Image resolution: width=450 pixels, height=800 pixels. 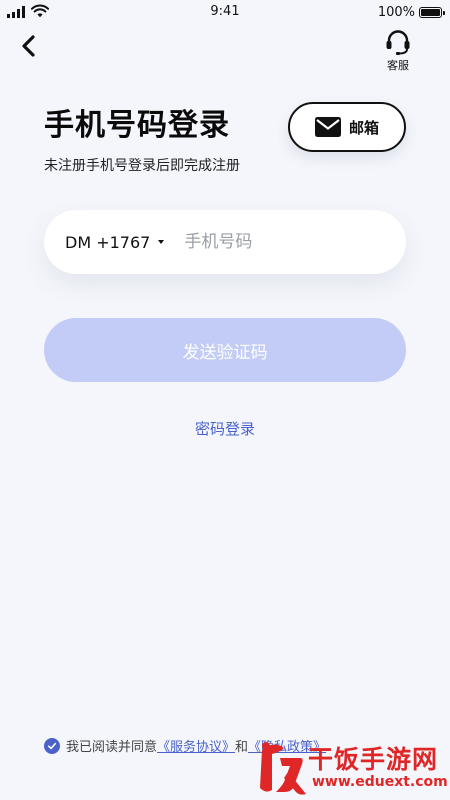 I want to click on send-code-button: 发送验证码, so click(x=225, y=350).